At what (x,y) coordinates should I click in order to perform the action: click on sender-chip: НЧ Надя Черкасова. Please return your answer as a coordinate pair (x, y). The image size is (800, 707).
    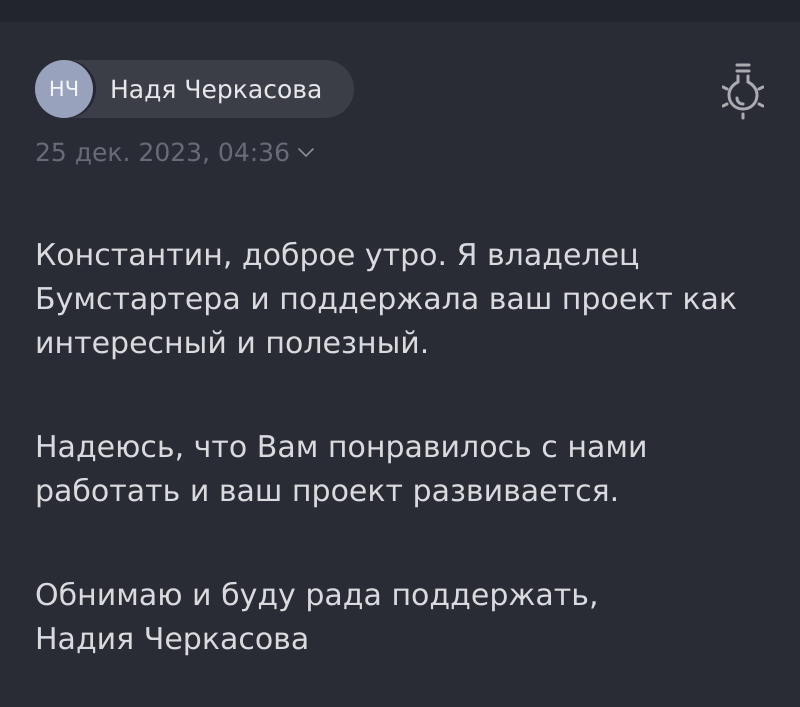
    Looking at the image, I should click on (194, 89).